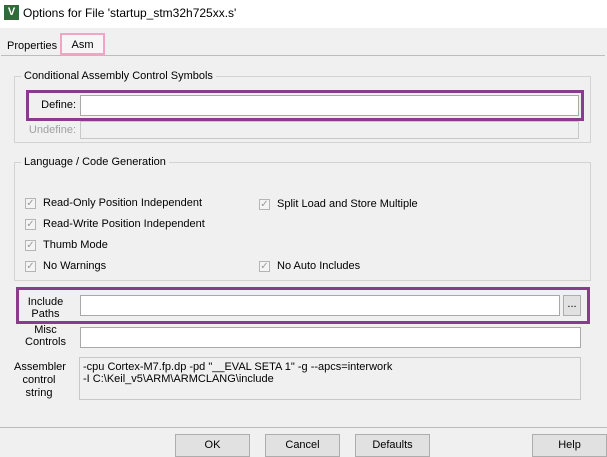 The image size is (607, 457). What do you see at coordinates (39, 380) in the screenshot?
I see `assembler-label-line2: control` at bounding box center [39, 380].